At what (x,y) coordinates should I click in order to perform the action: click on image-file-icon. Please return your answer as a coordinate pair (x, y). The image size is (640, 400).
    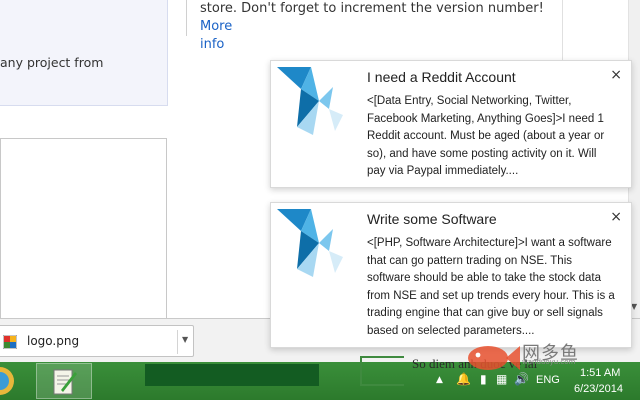
    Looking at the image, I should click on (10, 342).